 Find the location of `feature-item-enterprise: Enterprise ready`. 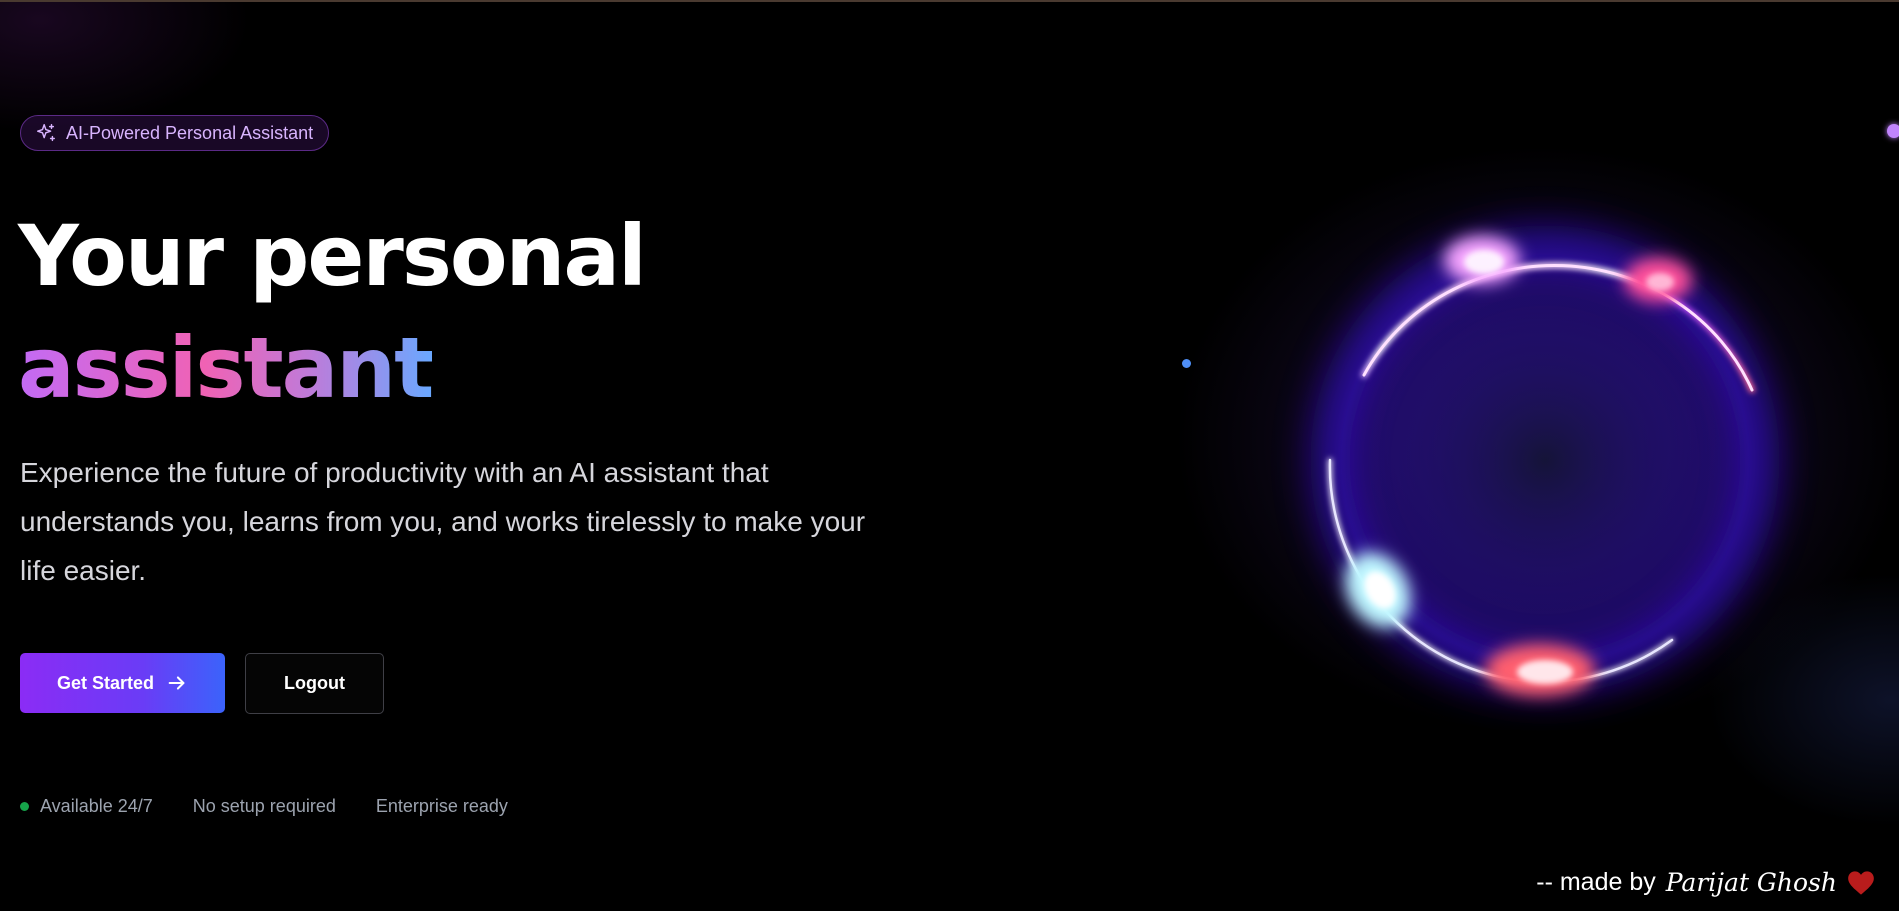

feature-item-enterprise: Enterprise ready is located at coordinates (442, 806).